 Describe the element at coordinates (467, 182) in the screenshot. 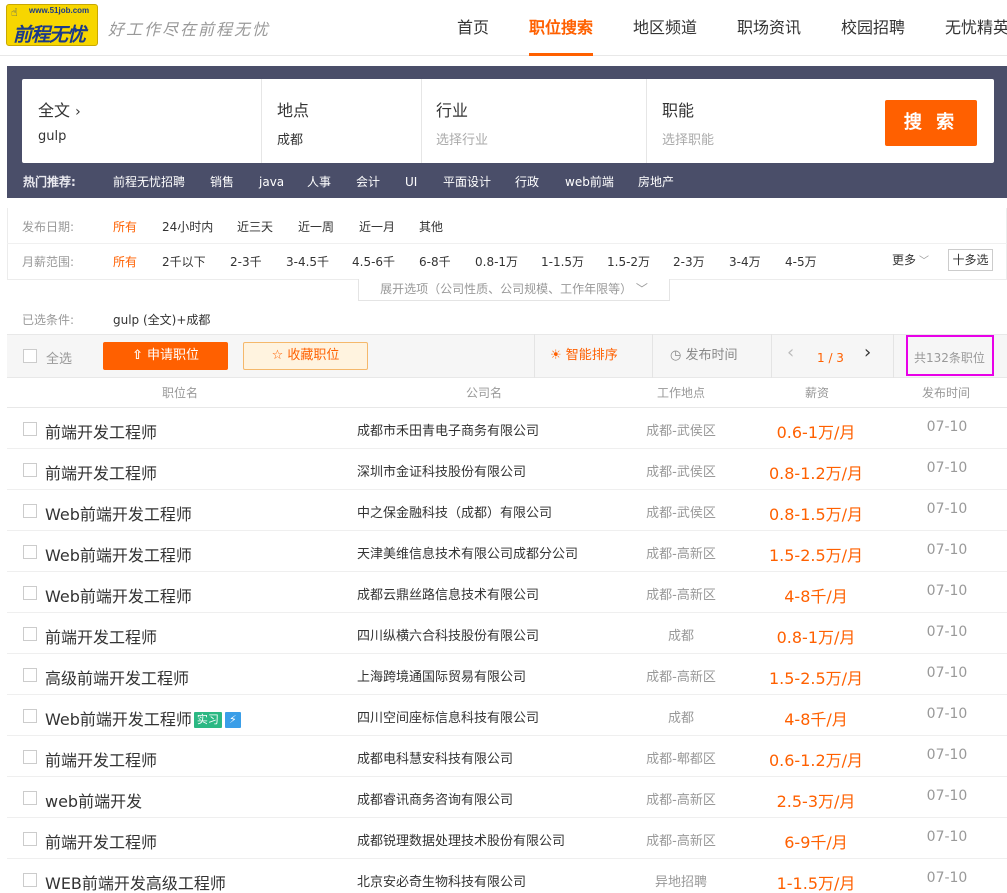

I see `hot-item: 平面设计` at that location.